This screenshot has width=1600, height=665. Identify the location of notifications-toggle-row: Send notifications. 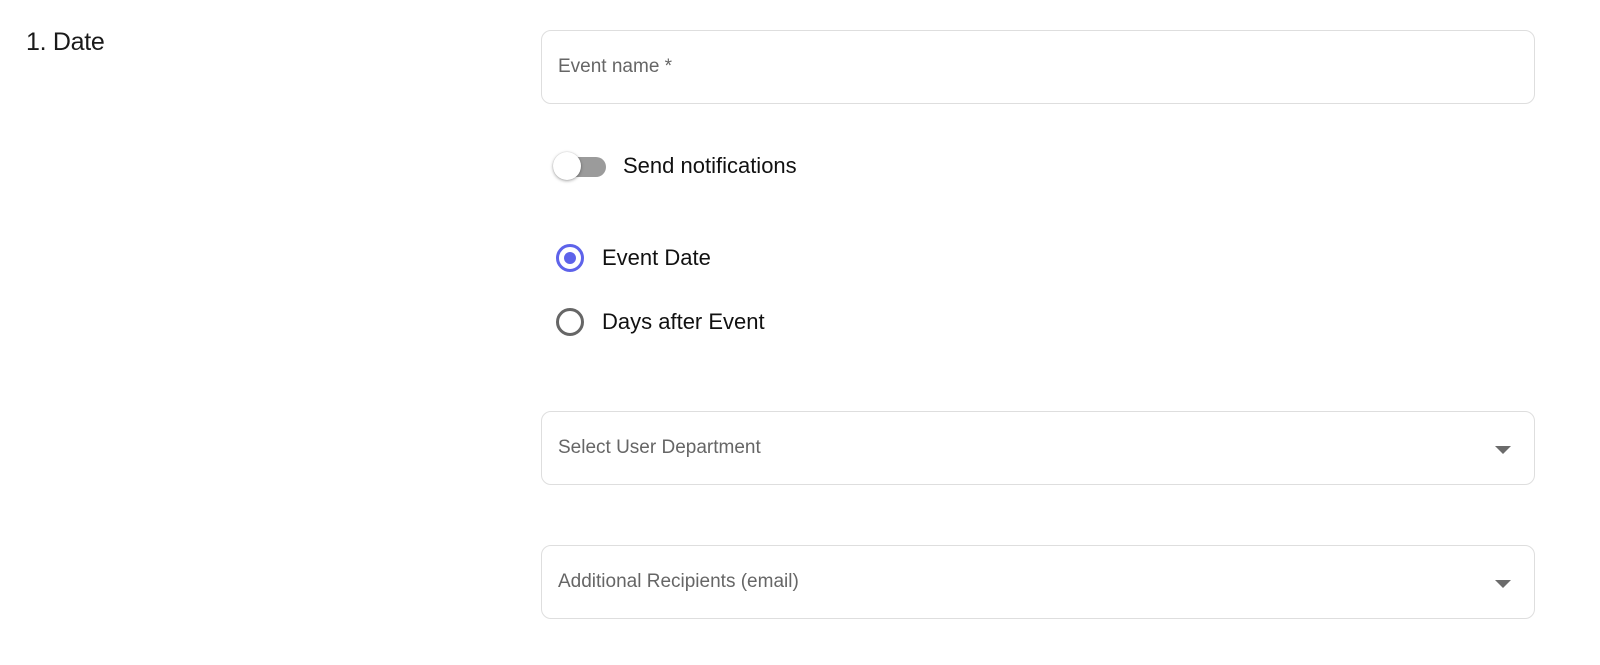
(675, 166).